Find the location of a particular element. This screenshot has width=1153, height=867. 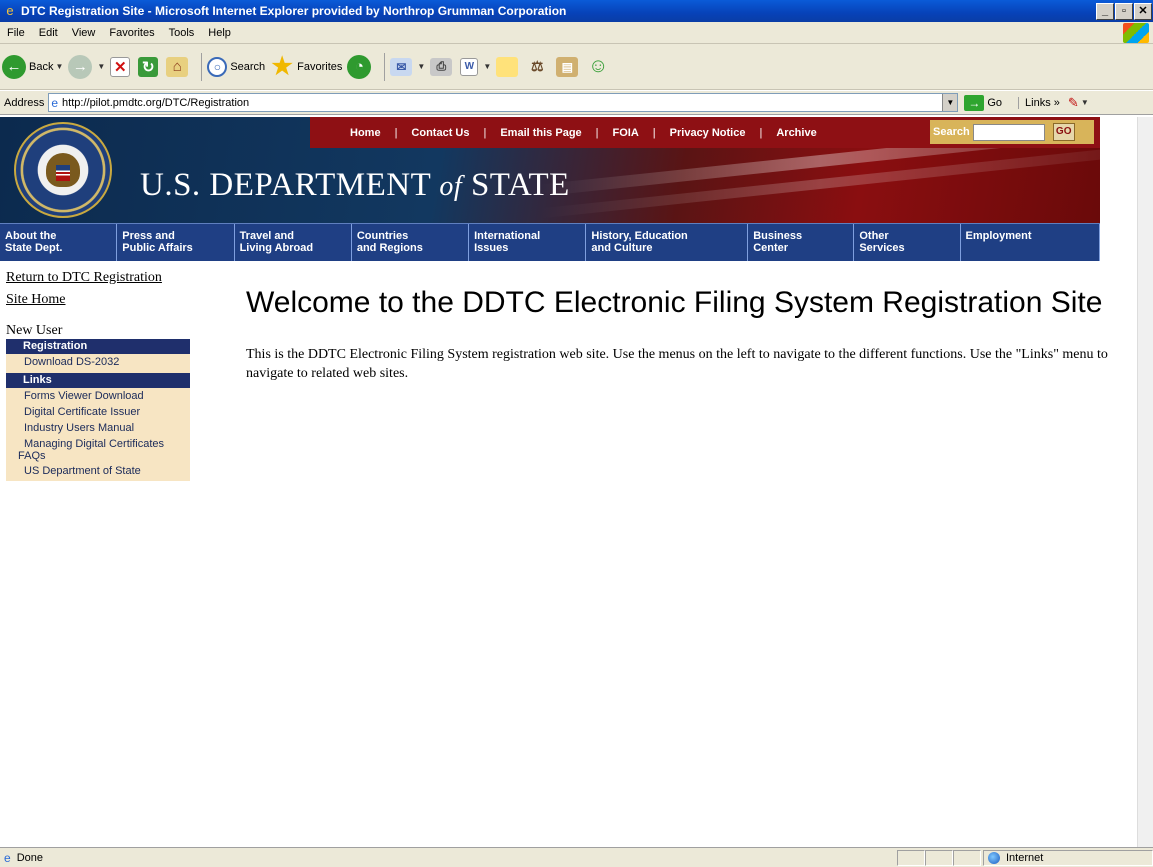

messenger-icon: ☺ is located at coordinates (598, 66).